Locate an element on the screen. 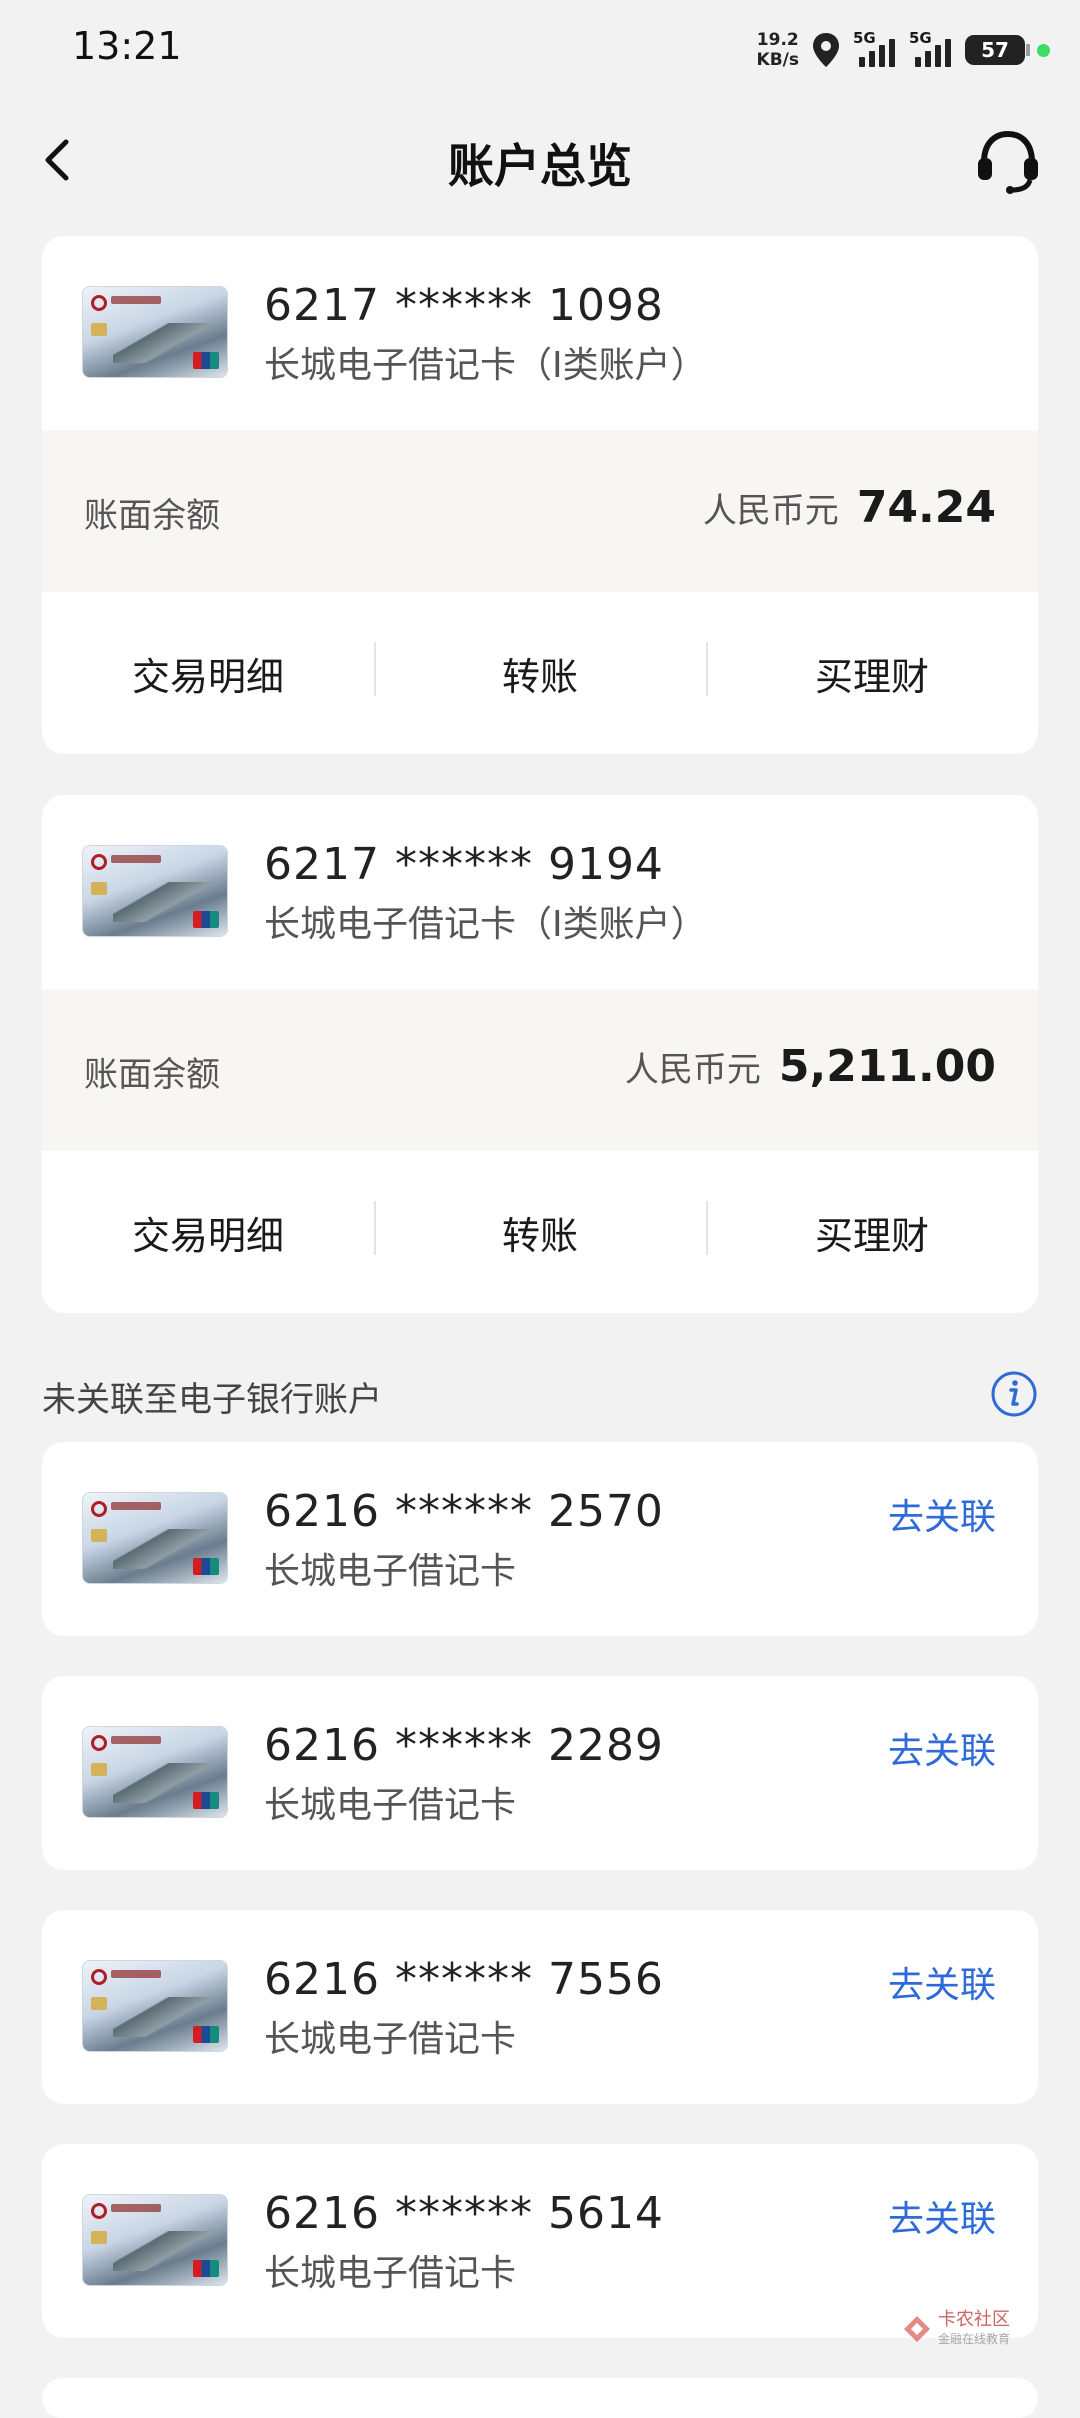 This screenshot has width=1080, height=2418. balance-amount: 5,211.00 is located at coordinates (887, 1066).